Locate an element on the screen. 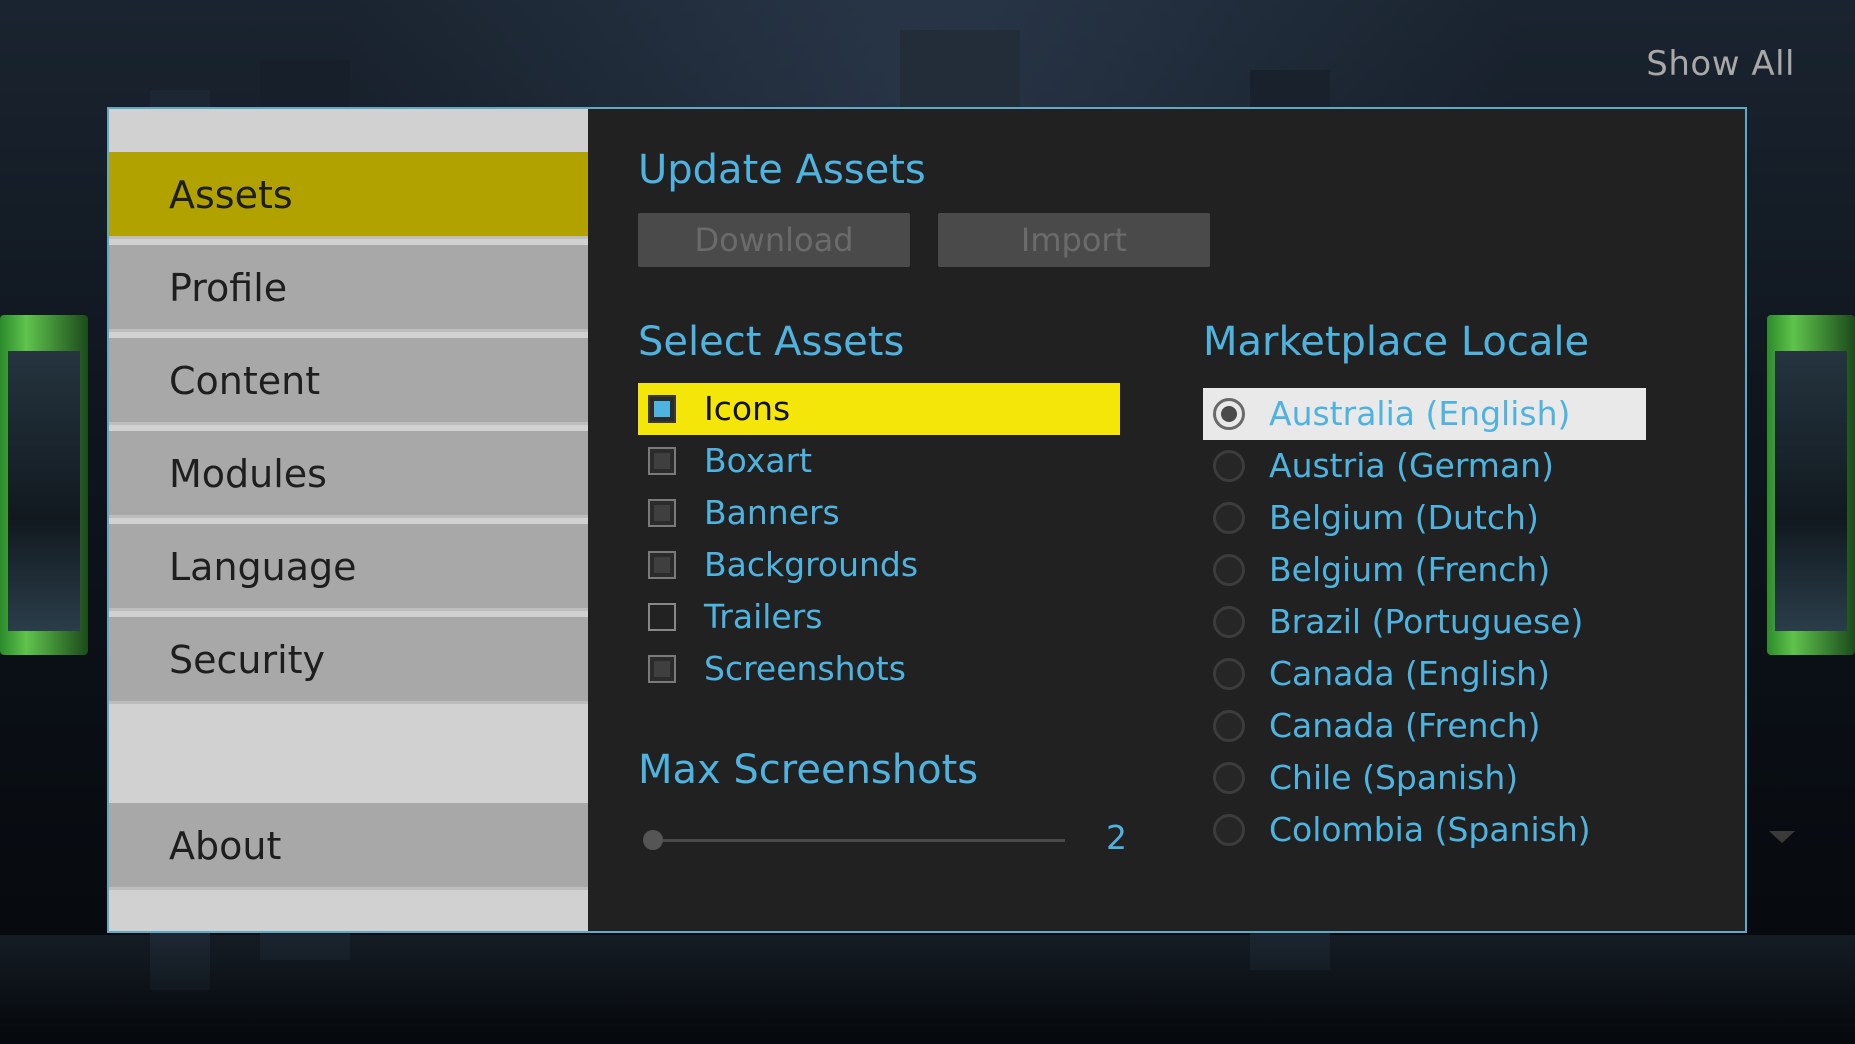 This screenshot has width=1855, height=1044. game-case-right is located at coordinates (1811, 485).